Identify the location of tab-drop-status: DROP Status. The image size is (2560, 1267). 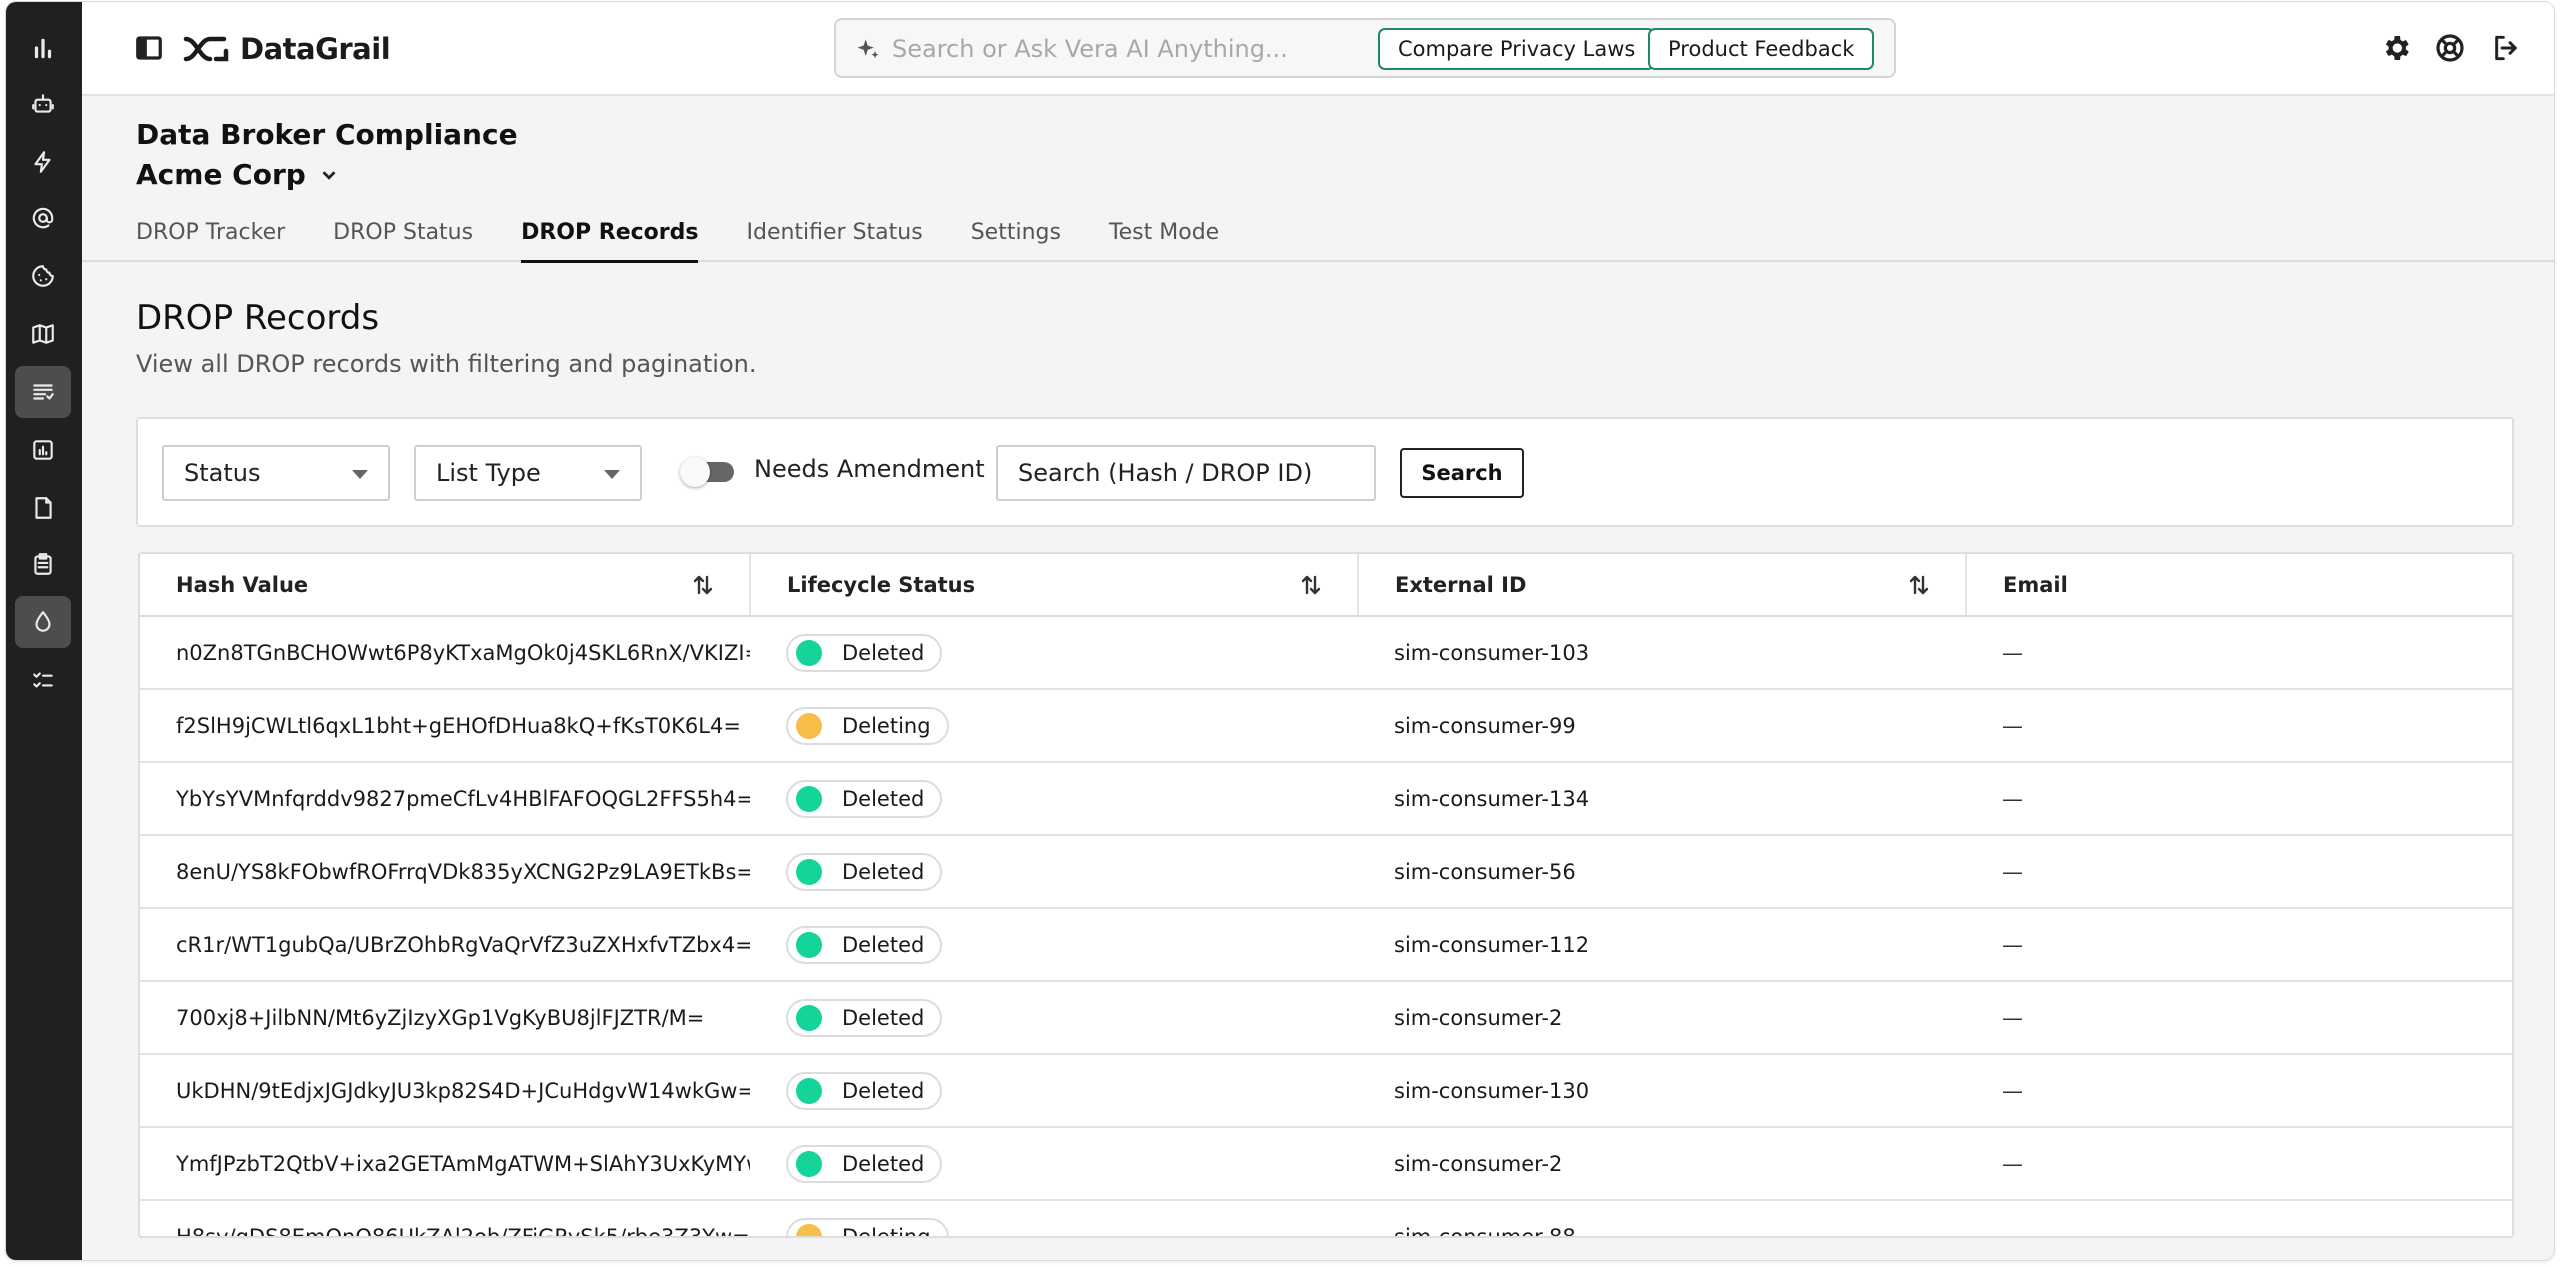
(403, 241).